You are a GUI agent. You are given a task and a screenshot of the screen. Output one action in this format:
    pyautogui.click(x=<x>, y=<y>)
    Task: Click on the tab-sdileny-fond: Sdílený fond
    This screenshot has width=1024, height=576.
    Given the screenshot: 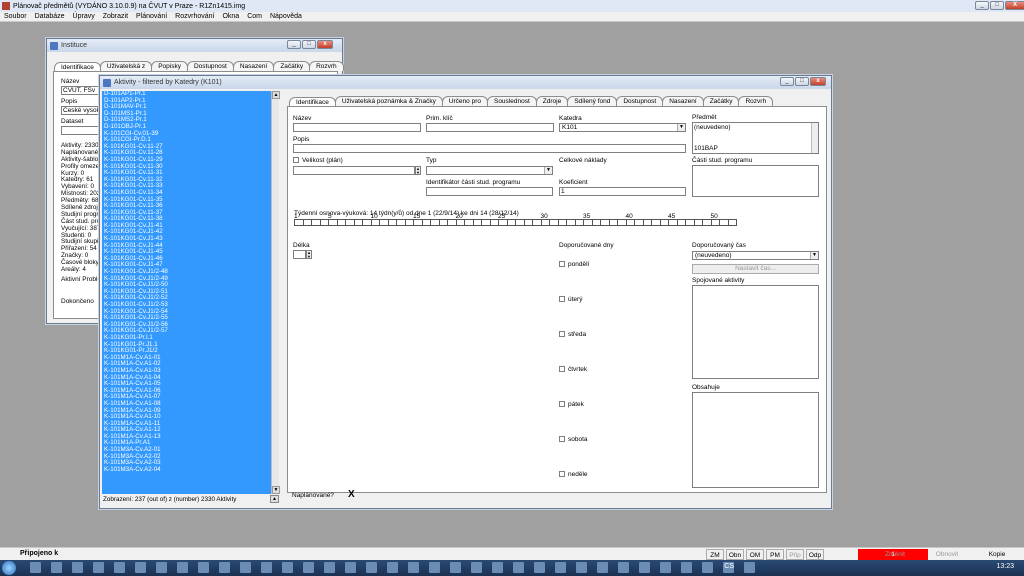 What is the action you would take?
    pyautogui.click(x=592, y=101)
    